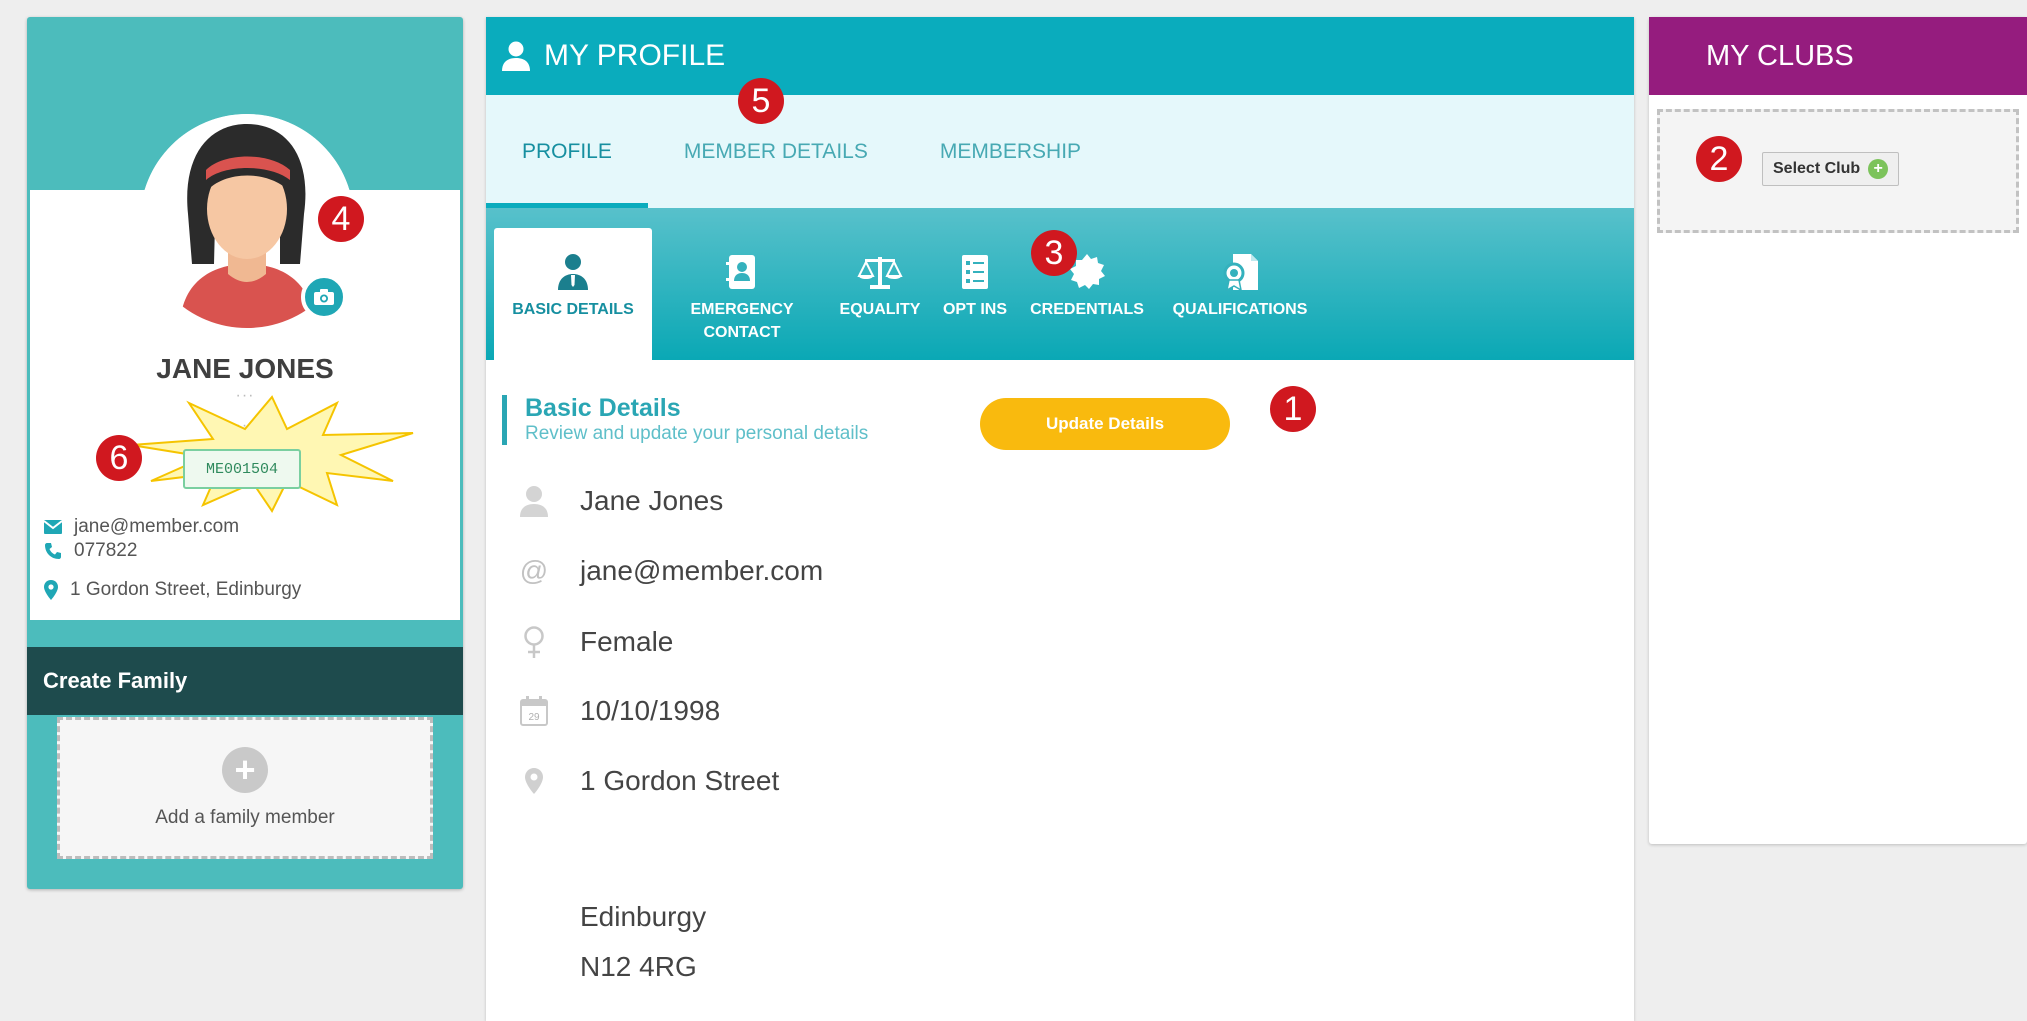 This screenshot has height=1021, width=2027. Describe the element at coordinates (1105, 424) in the screenshot. I see `update-details-button: Update Details` at that location.